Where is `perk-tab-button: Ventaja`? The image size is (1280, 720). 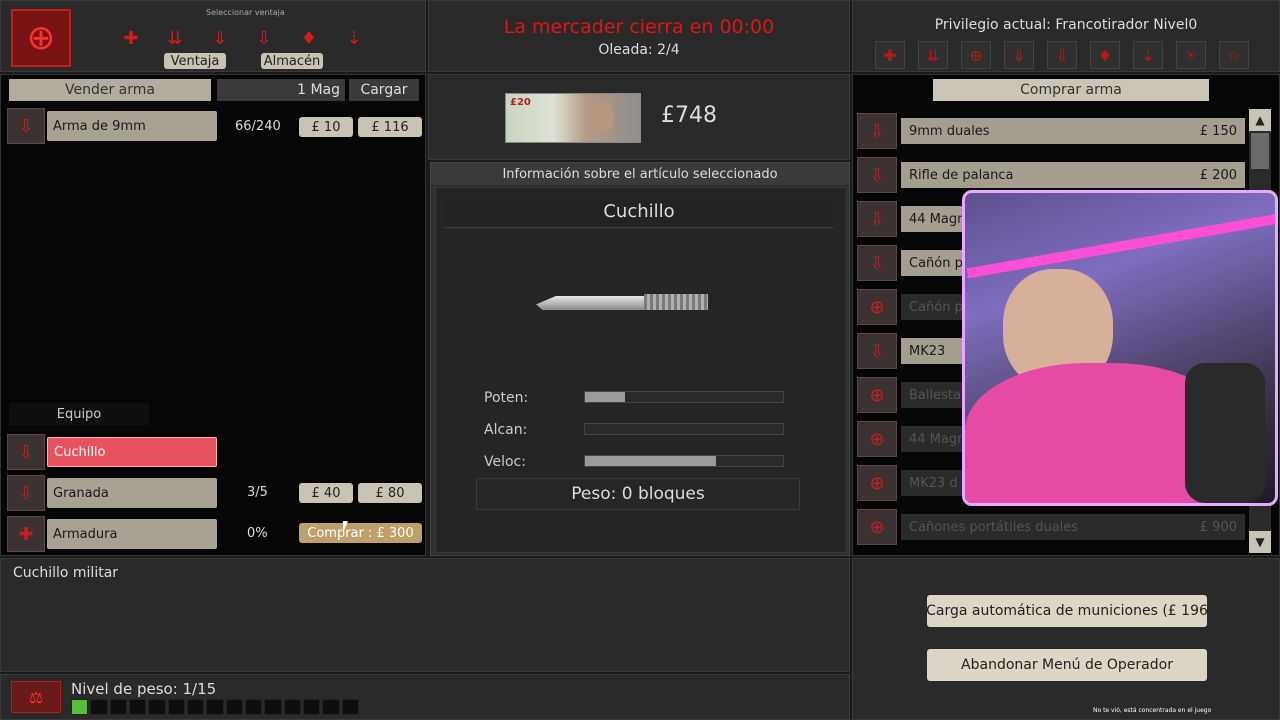 perk-tab-button: Ventaja is located at coordinates (195, 61).